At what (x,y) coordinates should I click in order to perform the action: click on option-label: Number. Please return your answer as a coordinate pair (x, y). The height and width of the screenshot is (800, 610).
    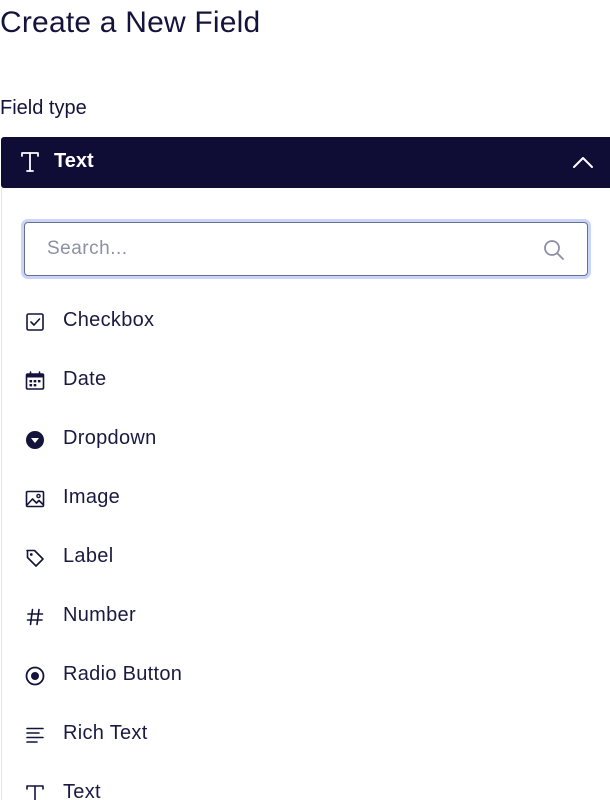
    Looking at the image, I should click on (99, 615).